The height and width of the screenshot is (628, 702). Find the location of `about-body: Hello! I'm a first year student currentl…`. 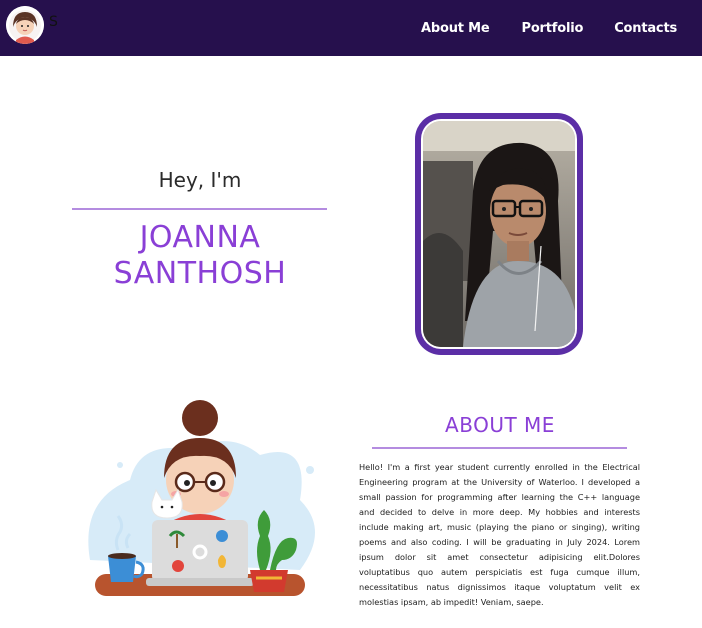

about-body: Hello! I'm a first year student currentl… is located at coordinates (499, 534).